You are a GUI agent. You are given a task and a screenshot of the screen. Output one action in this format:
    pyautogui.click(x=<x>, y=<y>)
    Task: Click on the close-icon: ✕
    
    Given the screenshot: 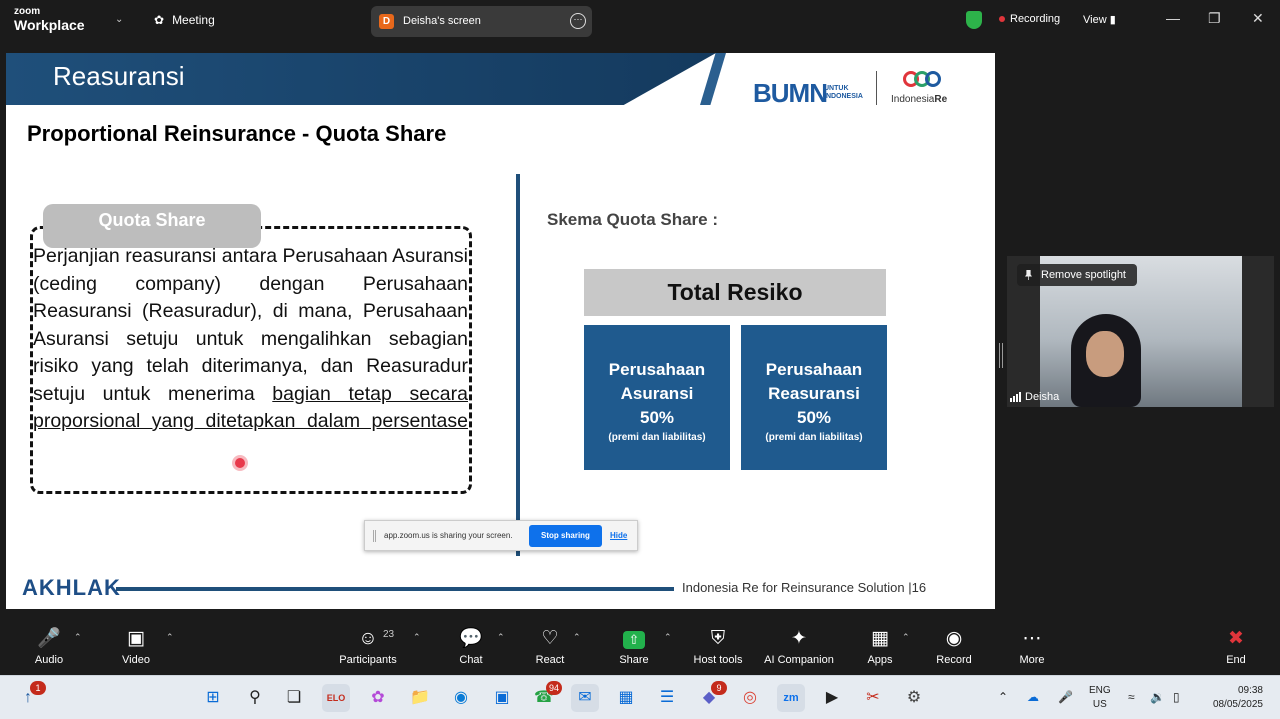 What is the action you would take?
    pyautogui.click(x=1258, y=18)
    